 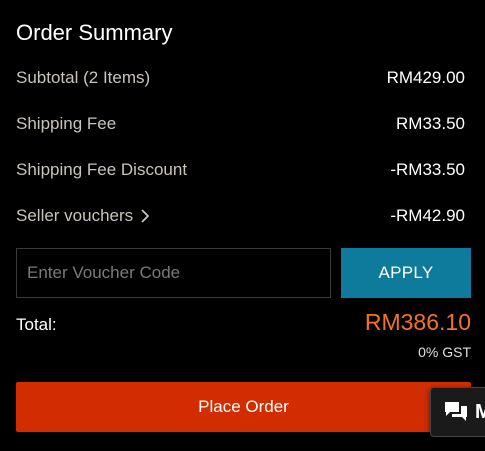 What do you see at coordinates (480, 412) in the screenshot?
I see `chat-label: M` at bounding box center [480, 412].